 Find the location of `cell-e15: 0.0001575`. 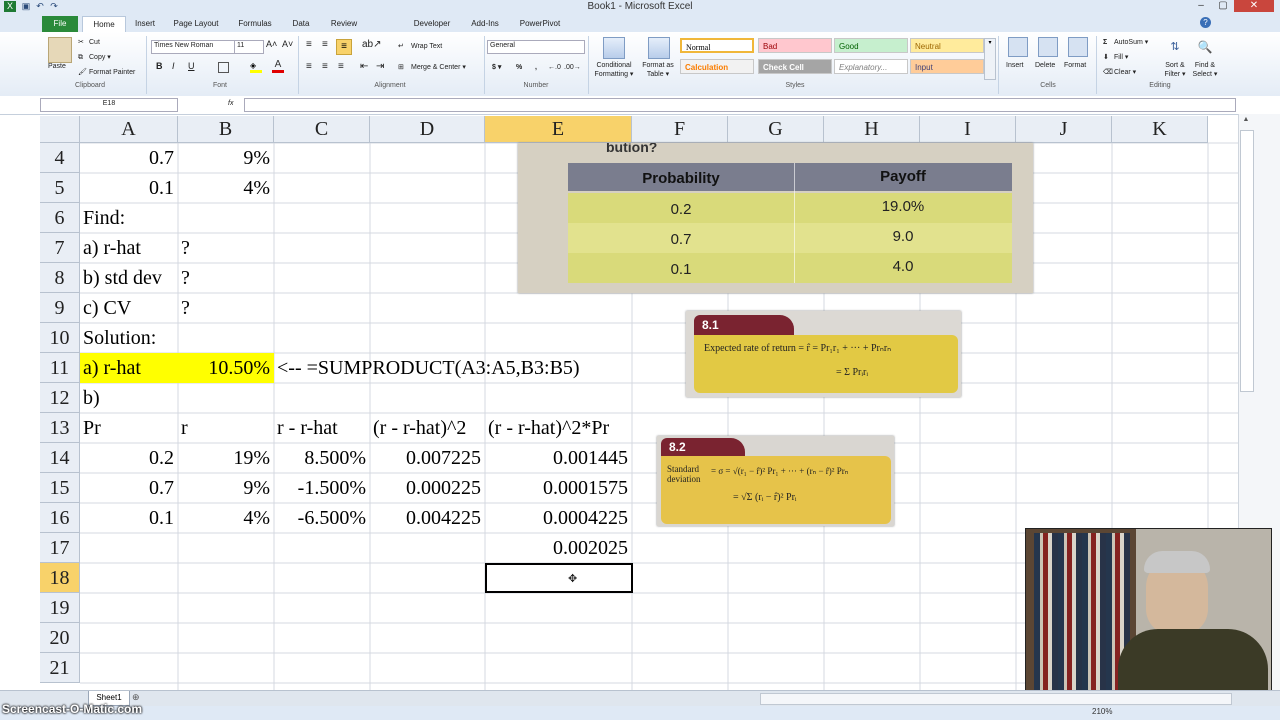

cell-e15: 0.0001575 is located at coordinates (556, 488).